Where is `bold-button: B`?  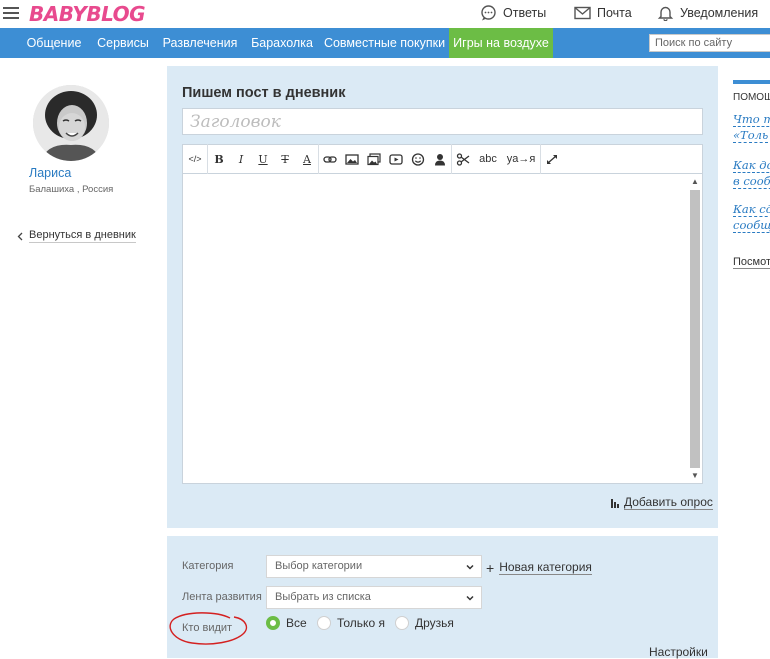
bold-button: B is located at coordinates (219, 159).